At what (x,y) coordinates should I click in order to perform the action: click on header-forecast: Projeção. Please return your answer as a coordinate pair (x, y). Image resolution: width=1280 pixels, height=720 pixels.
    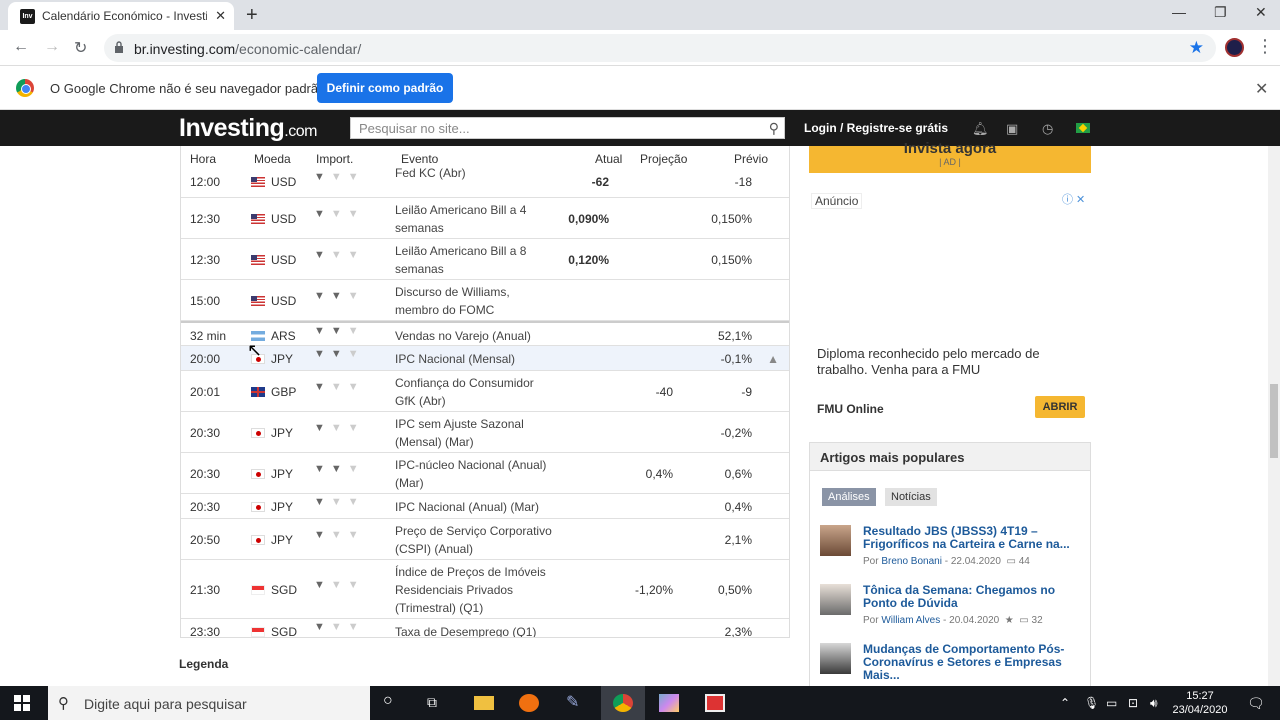
    Looking at the image, I should click on (663, 159).